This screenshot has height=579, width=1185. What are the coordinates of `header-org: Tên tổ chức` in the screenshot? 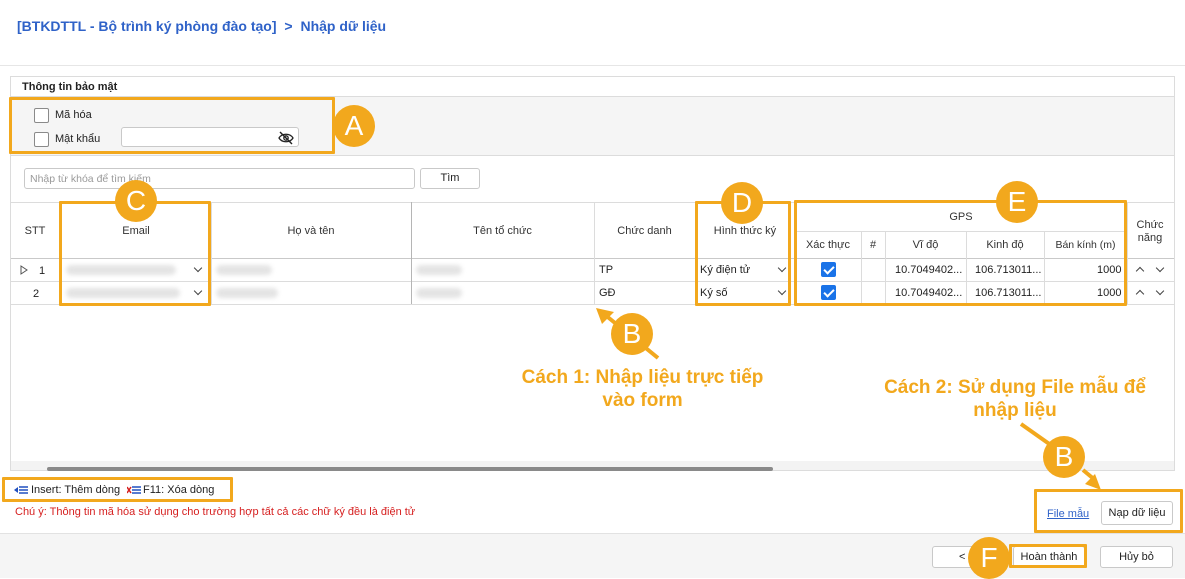 It's located at (502, 231).